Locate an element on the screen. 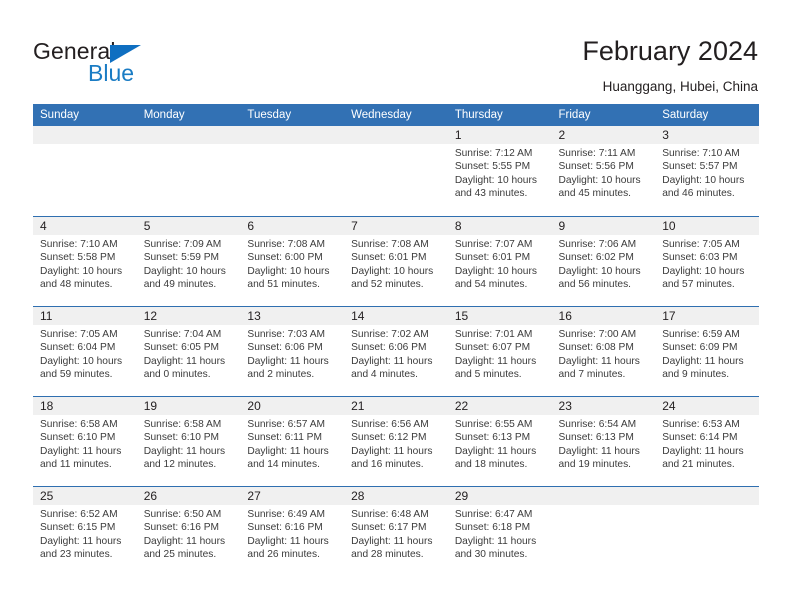 The height and width of the screenshot is (612, 792). daylight-text-line2: and 7 minutes. is located at coordinates (592, 375).